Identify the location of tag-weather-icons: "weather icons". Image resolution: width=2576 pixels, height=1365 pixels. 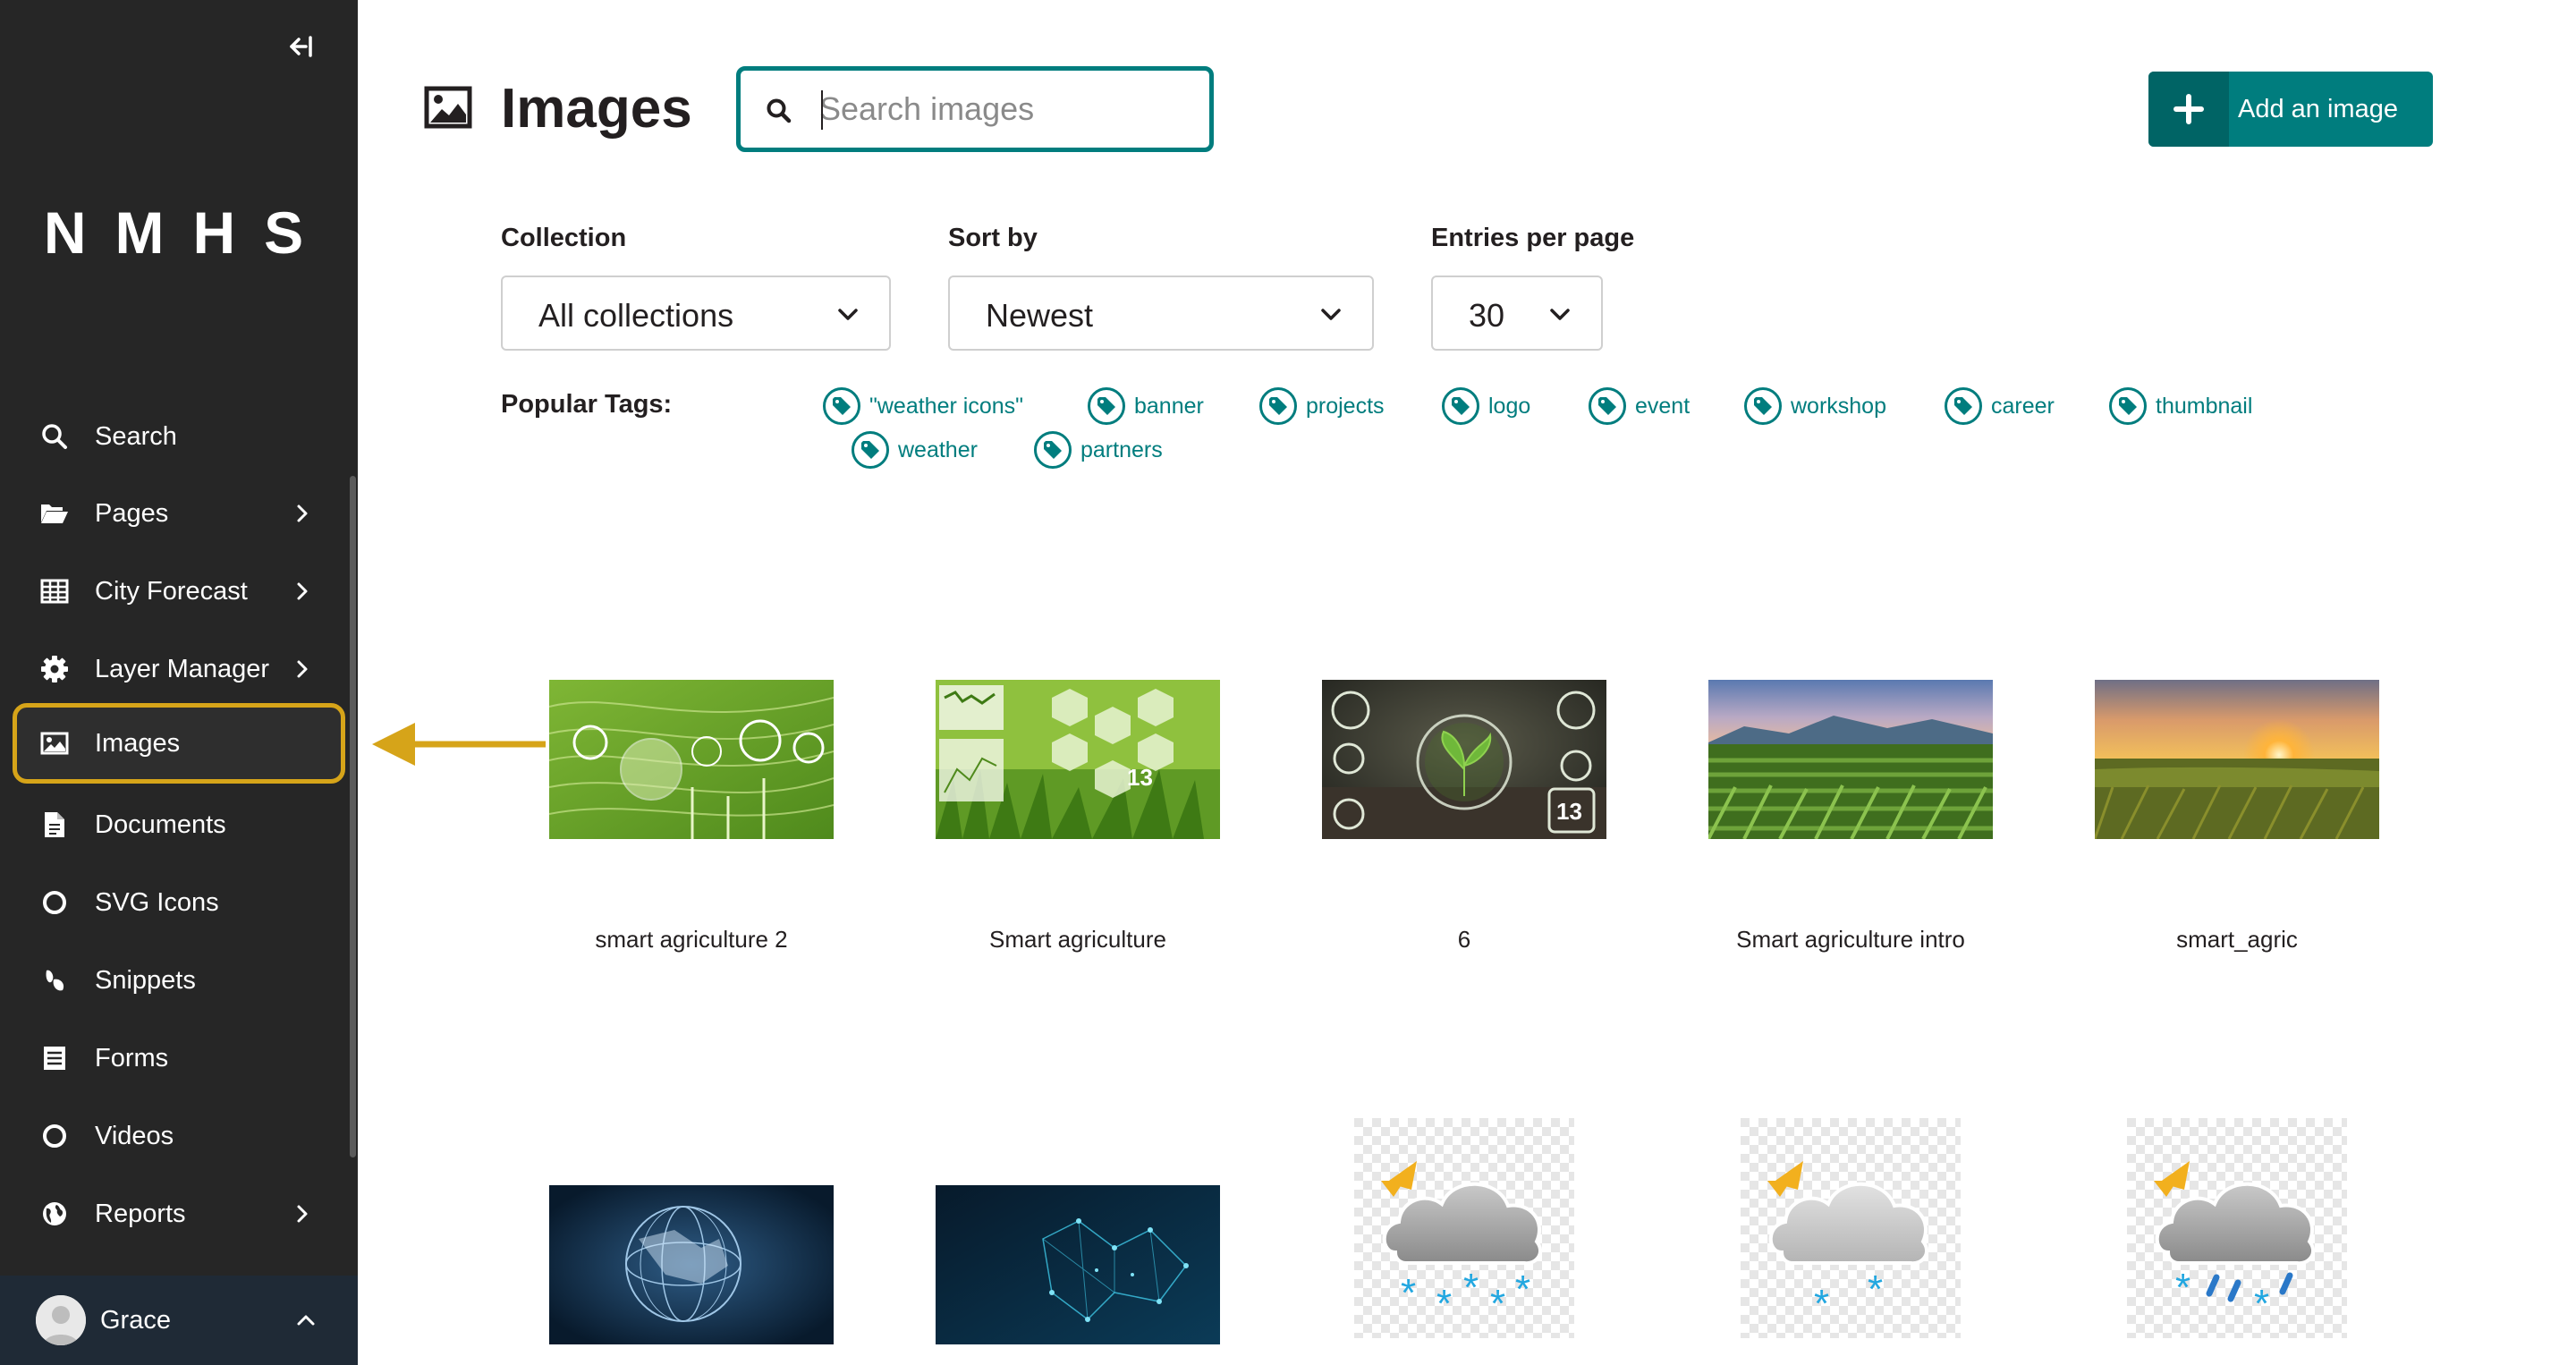
(923, 406).